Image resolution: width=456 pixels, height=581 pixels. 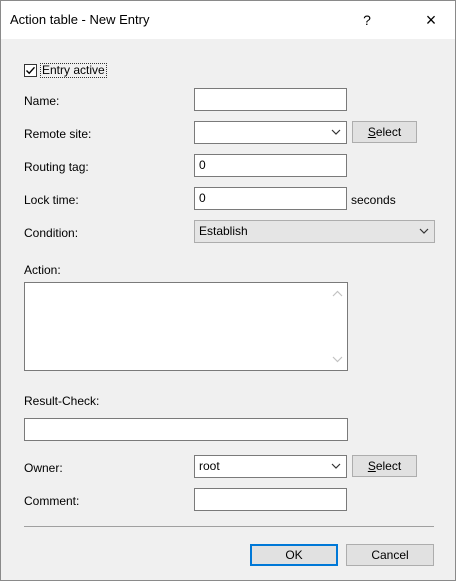 What do you see at coordinates (371, 466) in the screenshot?
I see `owner-select-mnemonic: S` at bounding box center [371, 466].